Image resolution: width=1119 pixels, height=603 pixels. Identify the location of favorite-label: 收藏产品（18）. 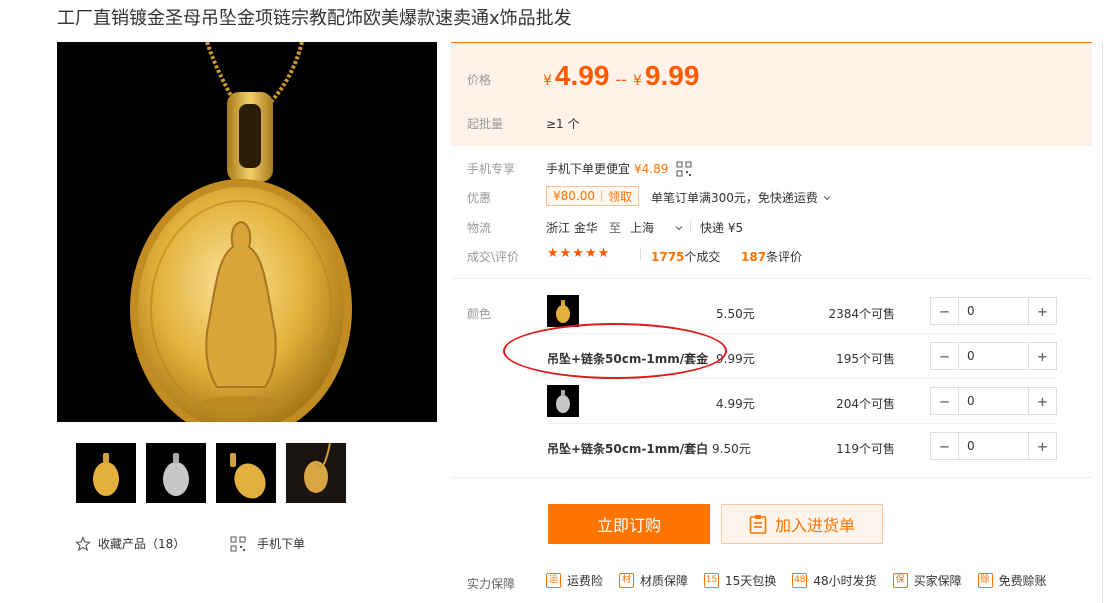
(142, 544).